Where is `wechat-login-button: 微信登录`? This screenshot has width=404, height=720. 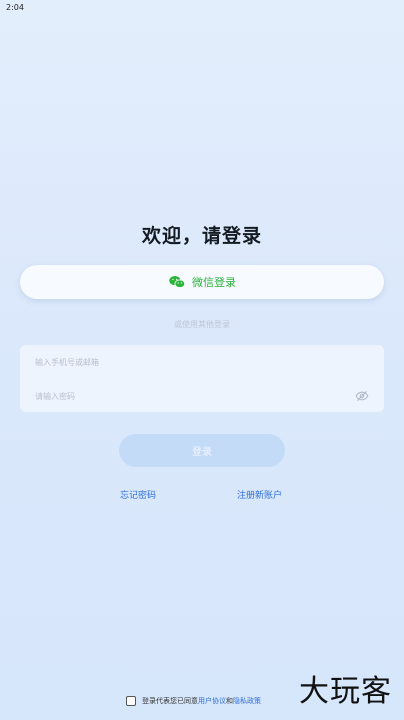
wechat-login-button: 微信登录 is located at coordinates (202, 282).